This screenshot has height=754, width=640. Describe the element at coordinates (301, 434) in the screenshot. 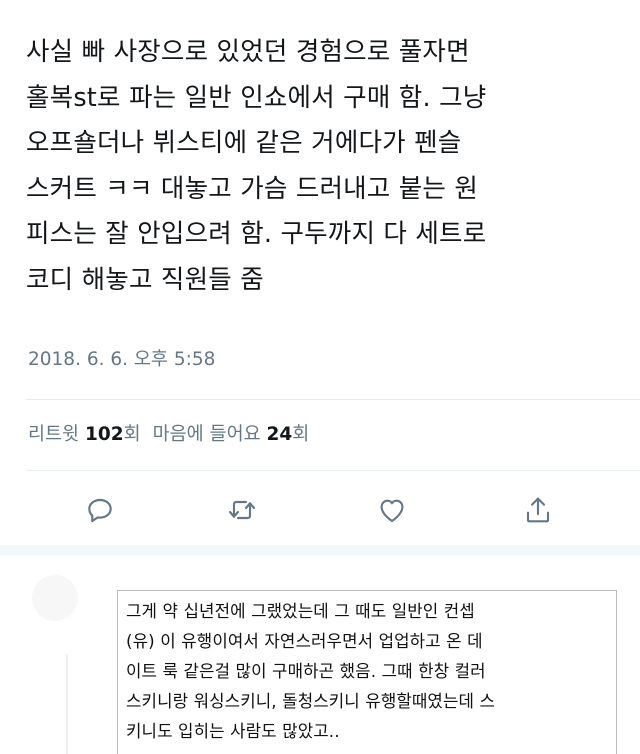

I see `like-unit: 회` at that location.